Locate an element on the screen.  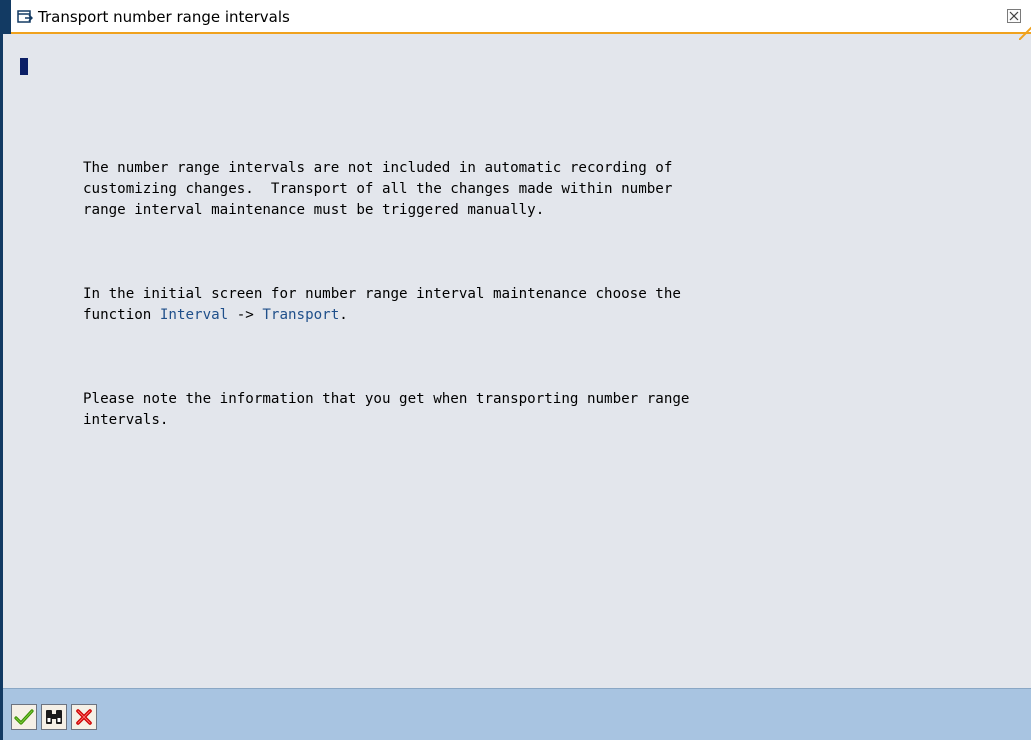
cancel-button is located at coordinates (84, 717).